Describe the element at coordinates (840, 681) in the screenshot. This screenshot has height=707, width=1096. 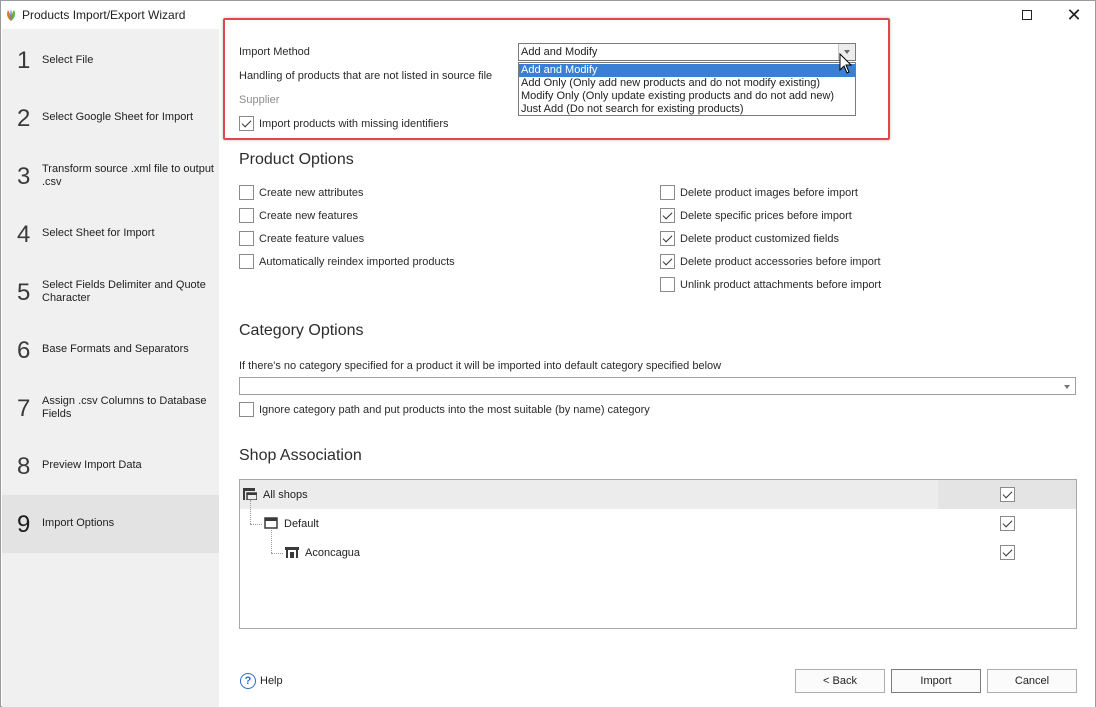
I see `back-button: < Back` at that location.